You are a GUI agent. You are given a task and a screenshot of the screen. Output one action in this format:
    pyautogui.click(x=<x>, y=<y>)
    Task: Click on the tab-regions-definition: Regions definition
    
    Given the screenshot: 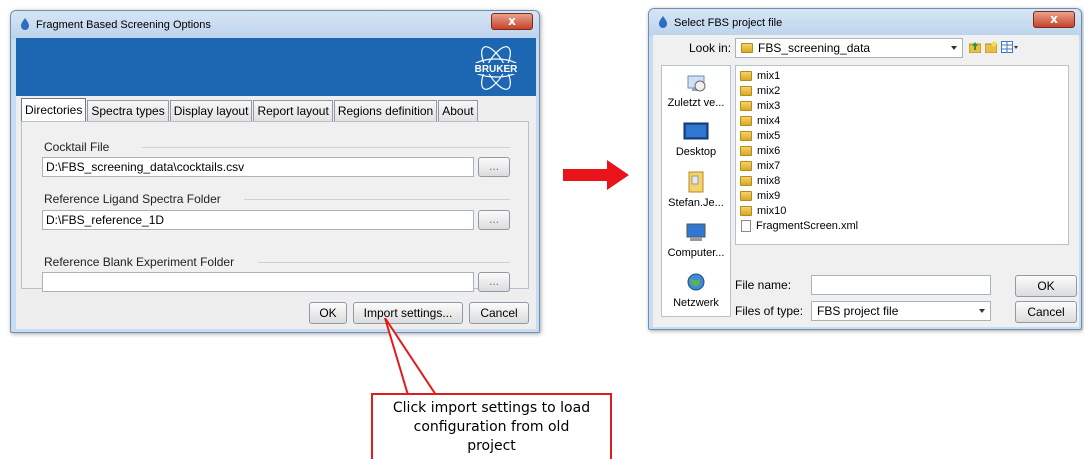 What is the action you would take?
    pyautogui.click(x=385, y=110)
    